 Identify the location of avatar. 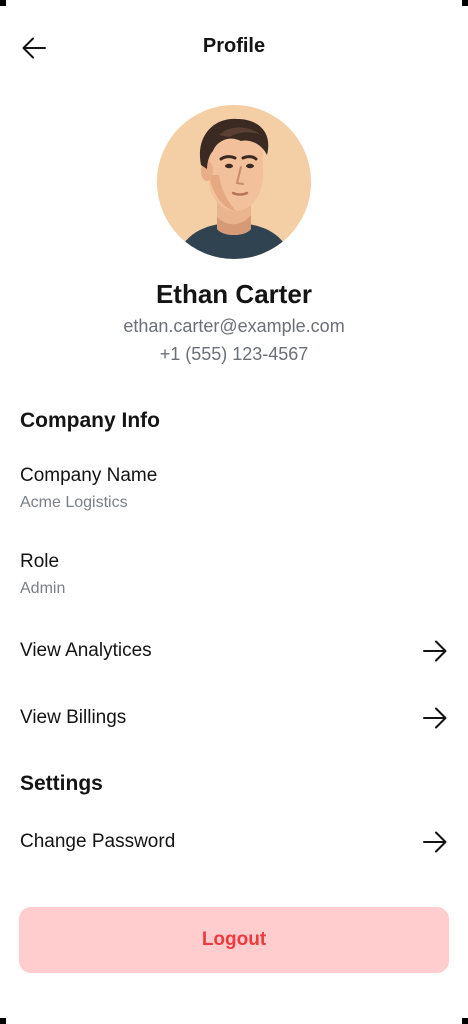
(234, 182).